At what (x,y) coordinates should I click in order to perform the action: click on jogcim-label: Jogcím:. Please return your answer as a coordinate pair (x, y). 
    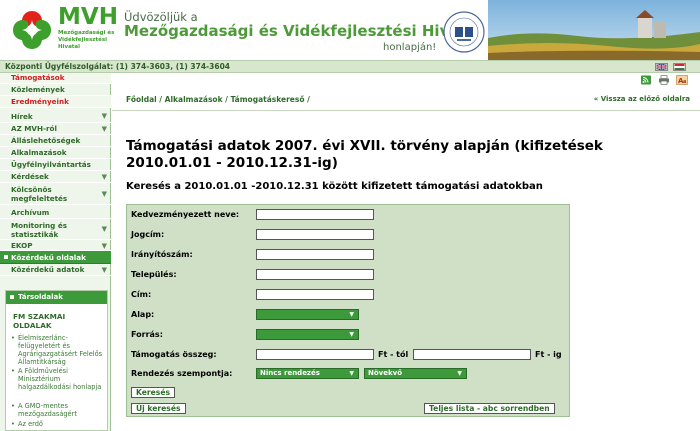
    Looking at the image, I should click on (148, 234).